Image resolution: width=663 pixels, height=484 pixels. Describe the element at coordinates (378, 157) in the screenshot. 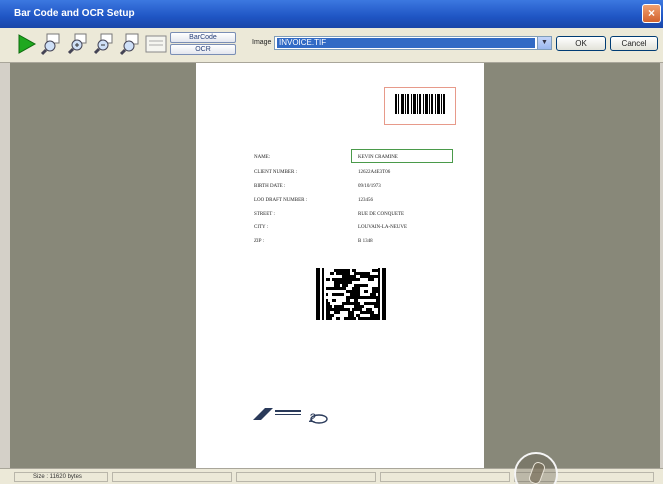

I see `field-value-name: KEVIN CRAMINE` at that location.